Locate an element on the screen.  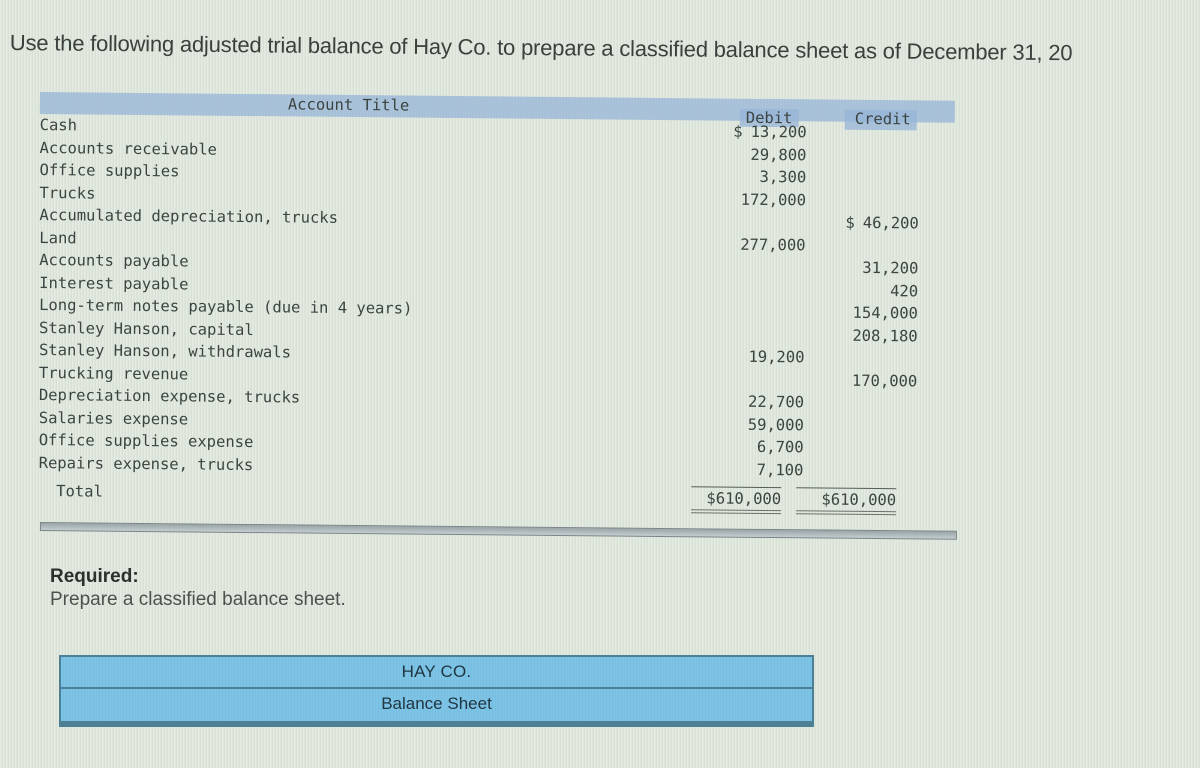
credit-value: 46,200 is located at coordinates (890, 223).